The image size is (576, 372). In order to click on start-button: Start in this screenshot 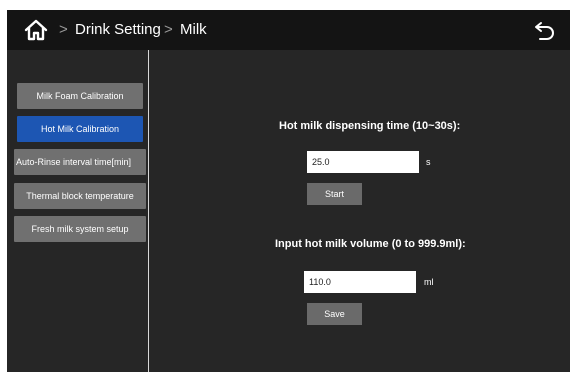, I will do `click(334, 194)`.